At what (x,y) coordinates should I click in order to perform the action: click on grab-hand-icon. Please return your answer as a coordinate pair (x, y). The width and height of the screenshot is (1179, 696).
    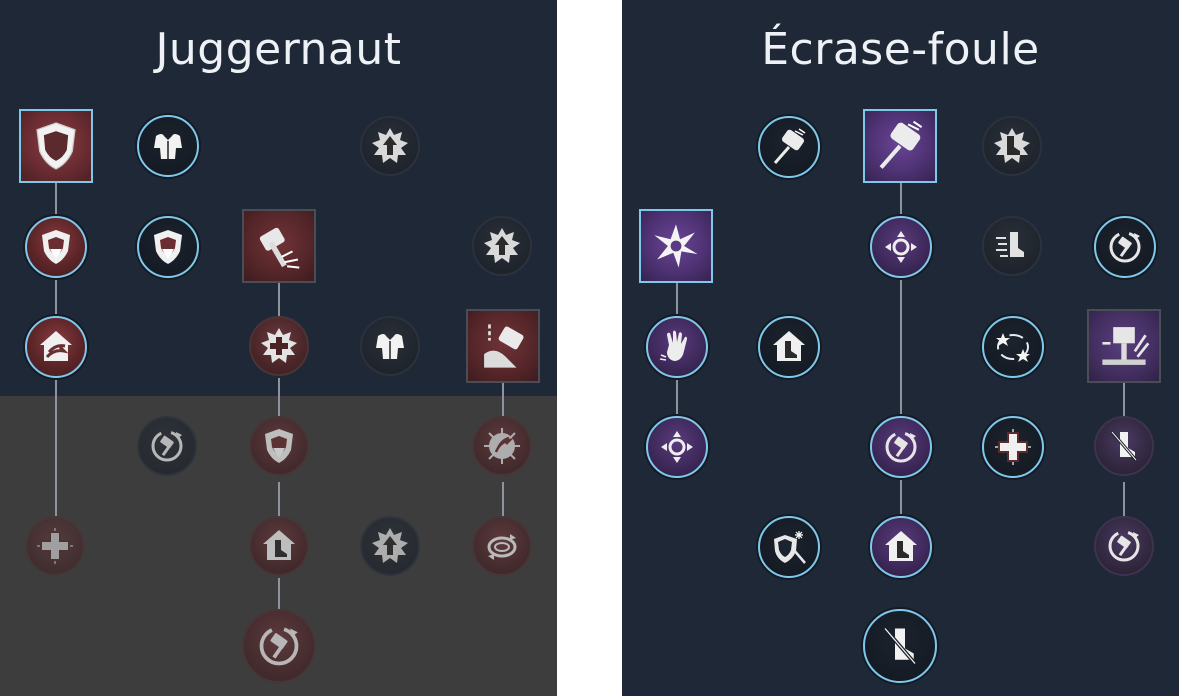
    Looking at the image, I should click on (677, 347).